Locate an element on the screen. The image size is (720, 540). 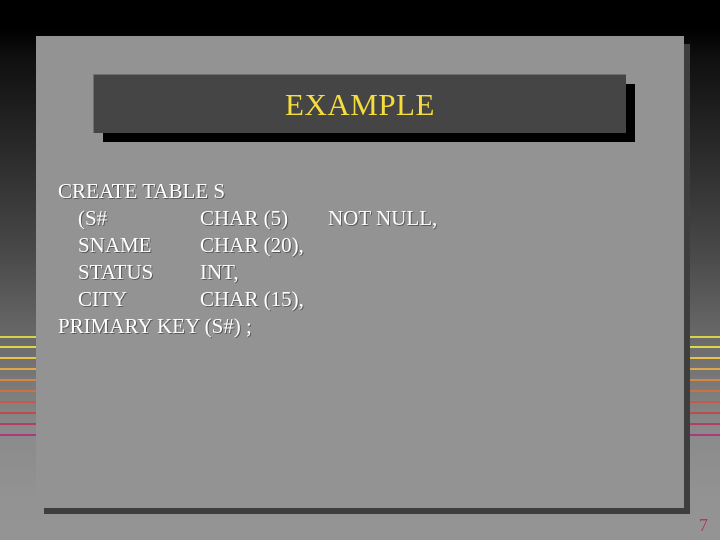
code-line: PRIMARY KEY (S#) ; is located at coordinates (358, 326).